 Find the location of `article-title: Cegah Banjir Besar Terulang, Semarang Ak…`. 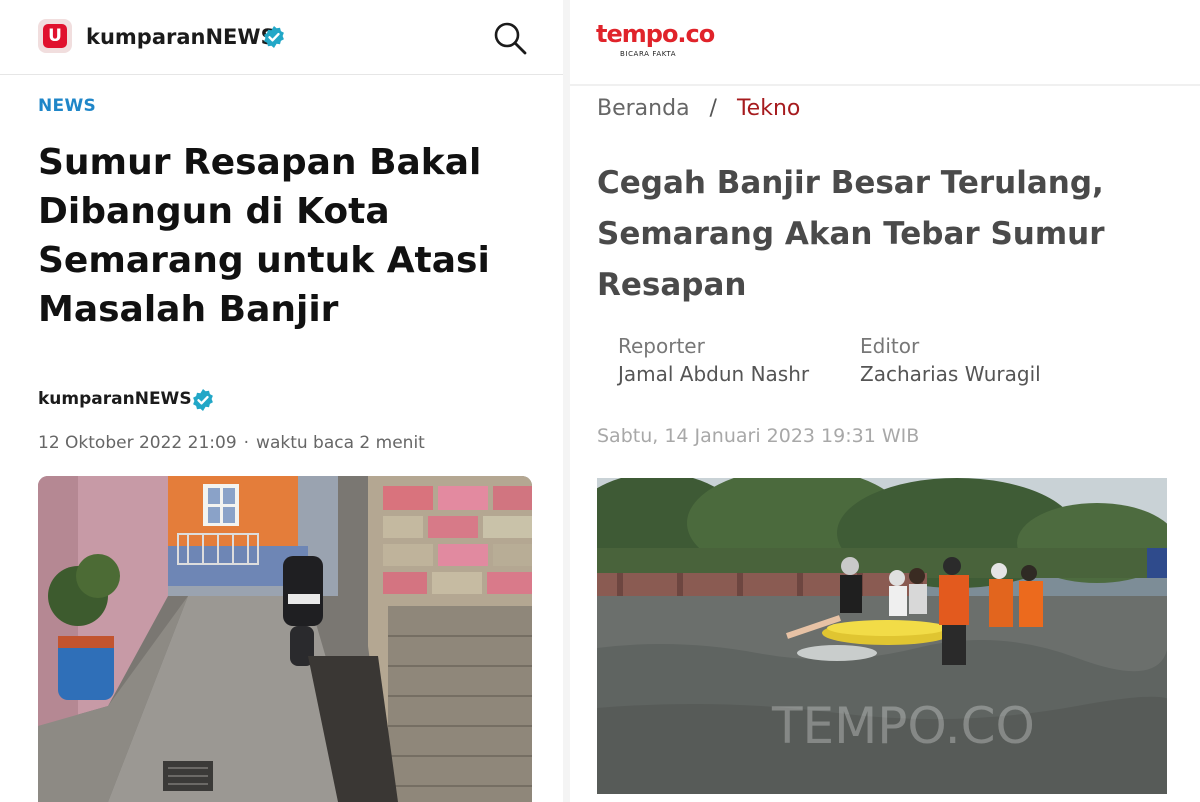

article-title: Cegah Banjir Besar Terulang, Semarang Ak… is located at coordinates (851, 234).